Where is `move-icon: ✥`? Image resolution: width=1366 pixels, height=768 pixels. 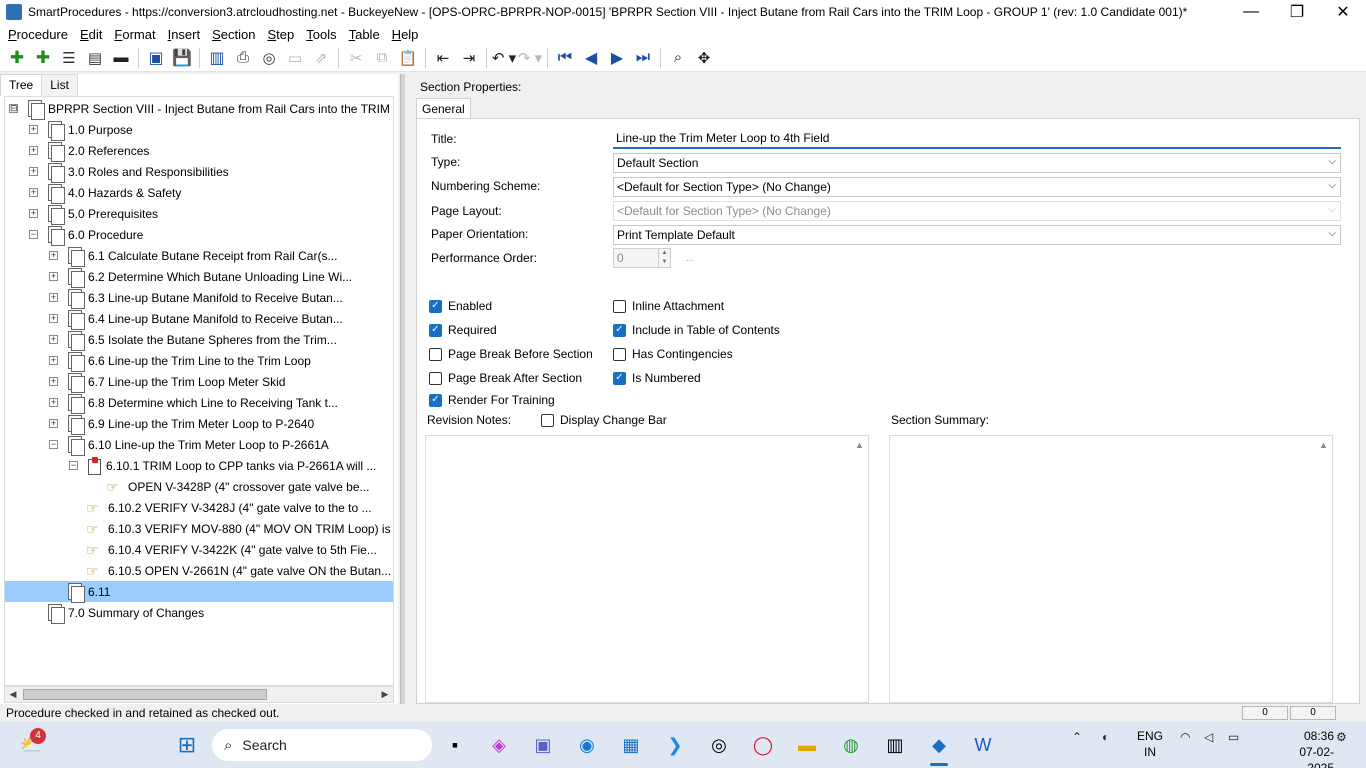 move-icon: ✥ is located at coordinates (704, 58).